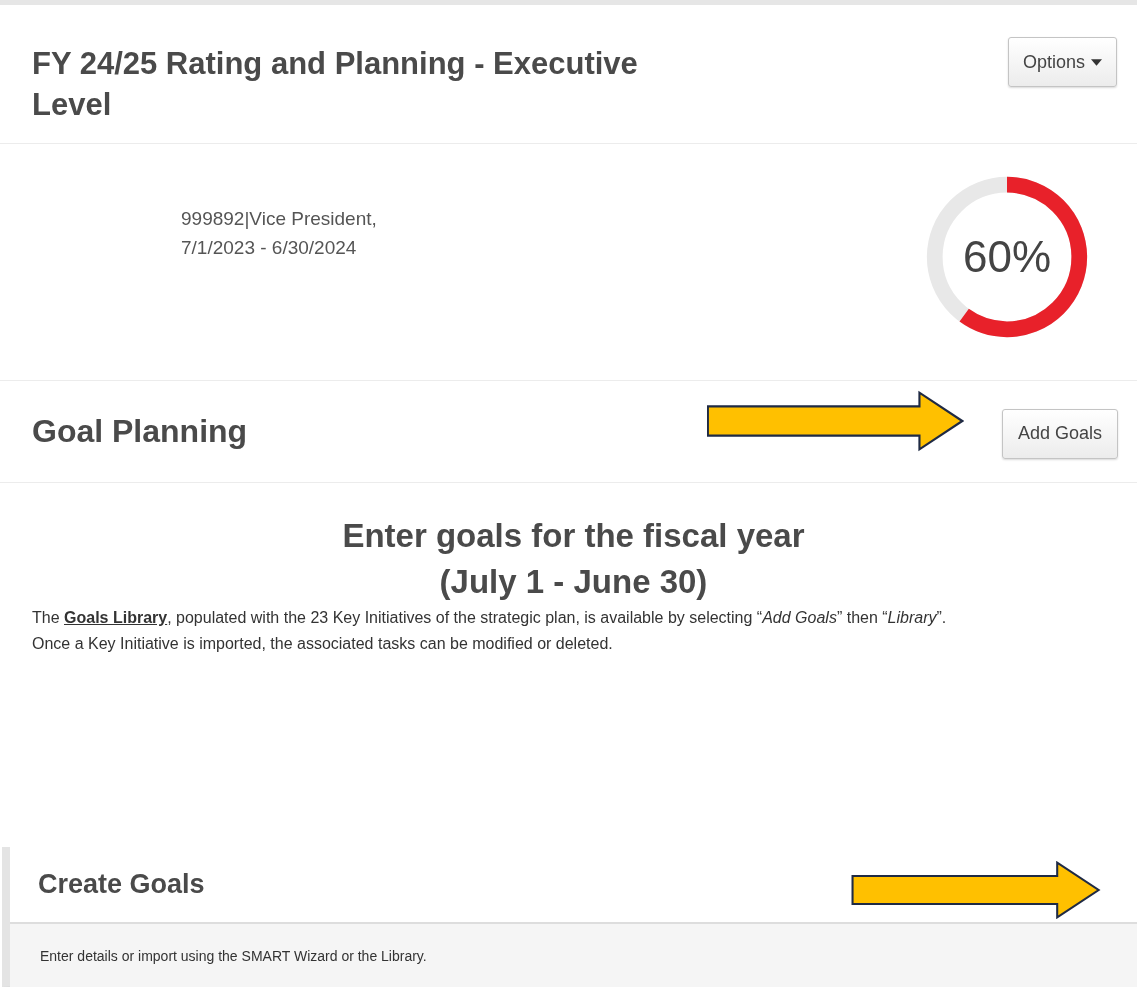 This screenshot has width=1137, height=990. I want to click on employee-info: 999892|Vice President,, so click(279, 219).